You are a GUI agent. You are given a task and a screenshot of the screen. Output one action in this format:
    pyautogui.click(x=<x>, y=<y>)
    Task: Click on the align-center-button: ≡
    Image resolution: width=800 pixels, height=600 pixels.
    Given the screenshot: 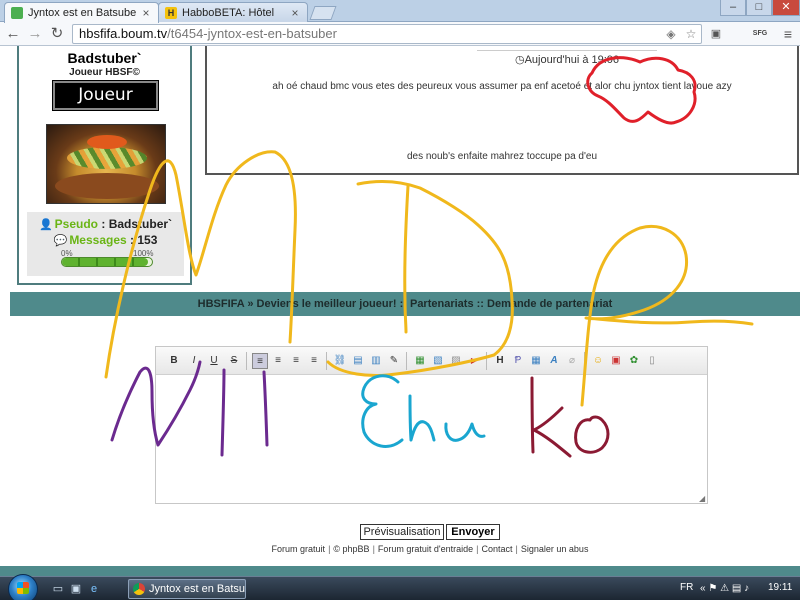 What is the action you would take?
    pyautogui.click(x=278, y=361)
    